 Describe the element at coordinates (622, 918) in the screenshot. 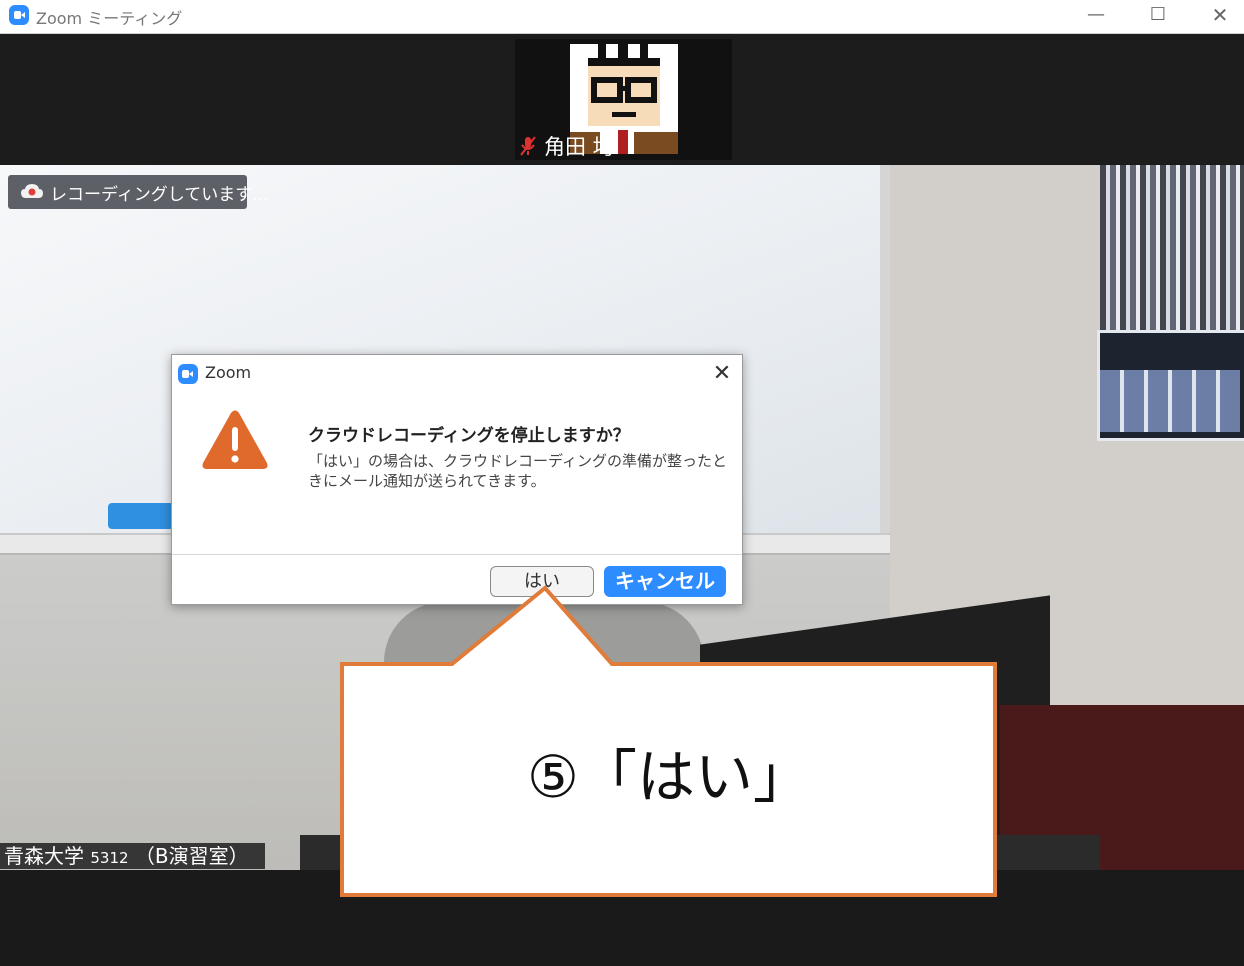

I see `bottom-bar` at that location.